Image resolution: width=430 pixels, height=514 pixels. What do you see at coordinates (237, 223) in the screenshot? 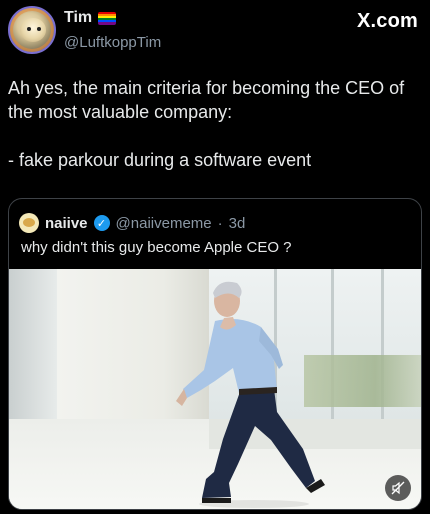
I see `quoted-age: 3d` at bounding box center [237, 223].